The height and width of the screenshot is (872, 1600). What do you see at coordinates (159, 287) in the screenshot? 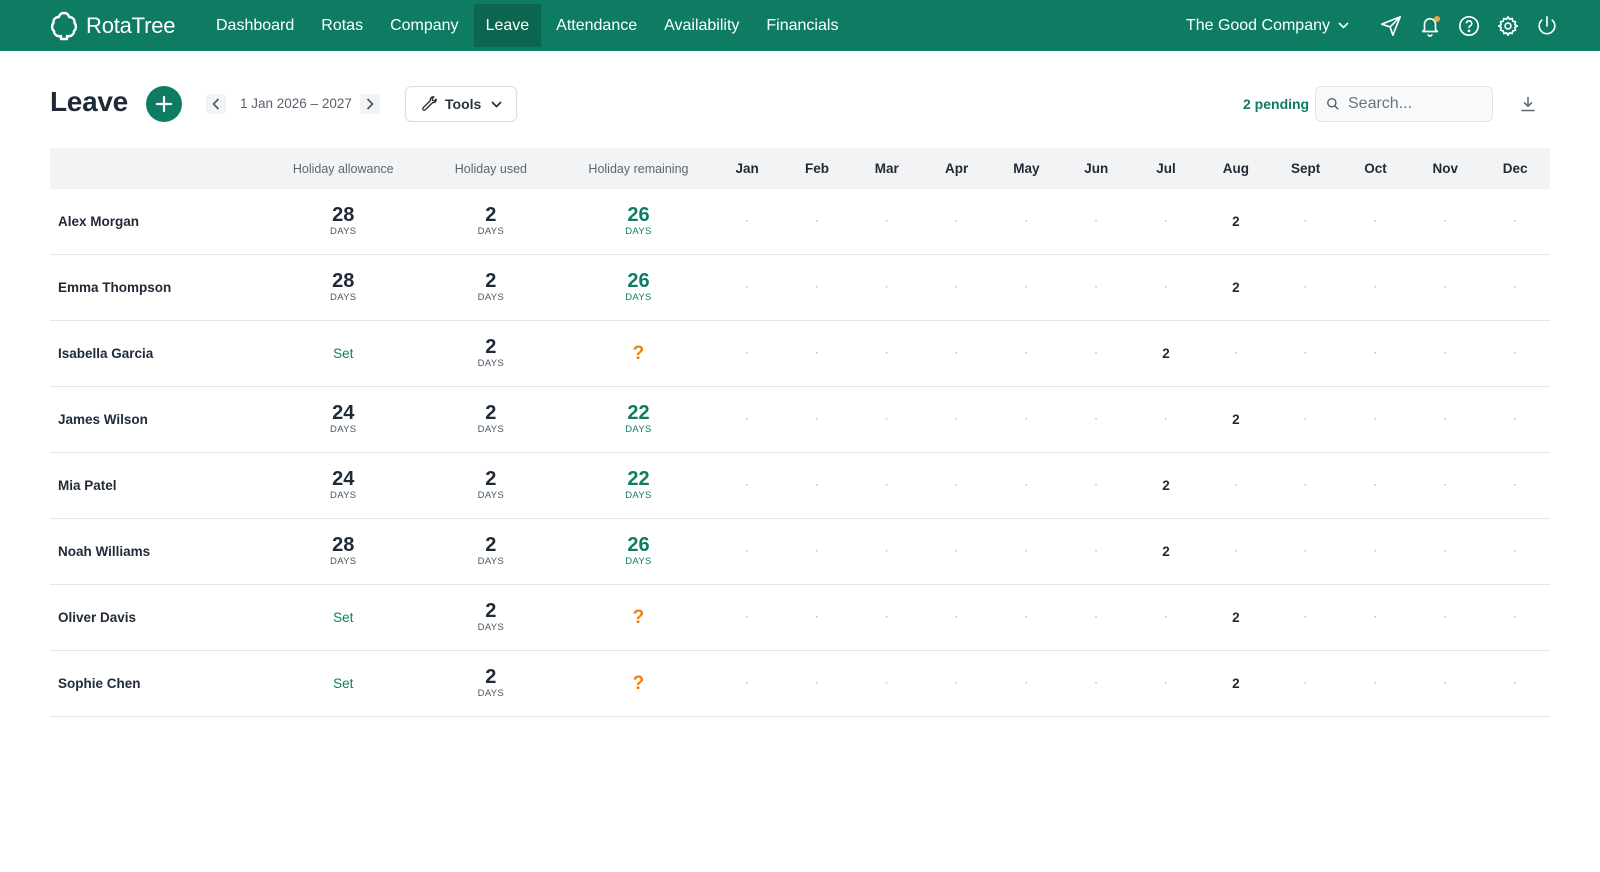
I see `employee-name: Emma Thompson` at bounding box center [159, 287].